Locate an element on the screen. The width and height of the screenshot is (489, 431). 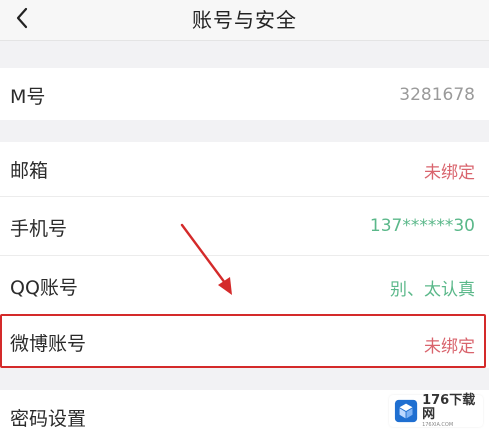
cube-logo-icon is located at coordinates (406, 411).